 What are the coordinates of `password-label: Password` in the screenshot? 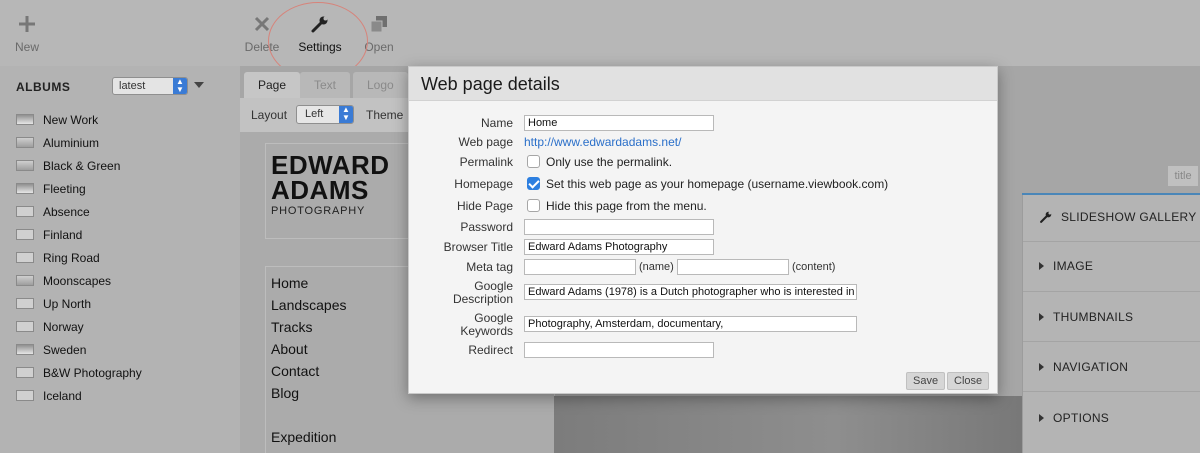 It's located at (486, 227).